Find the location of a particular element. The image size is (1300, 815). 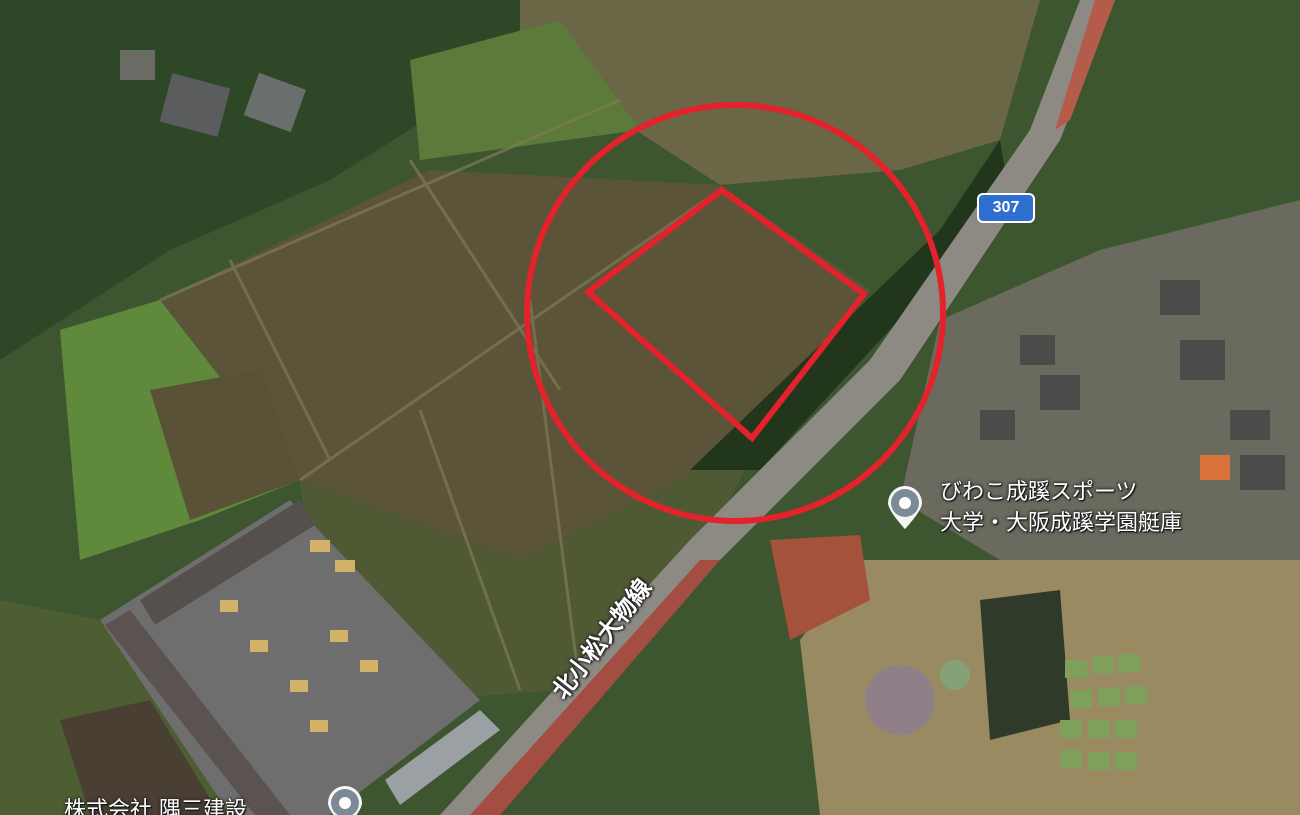

trees is located at coordinates (1025, 665).